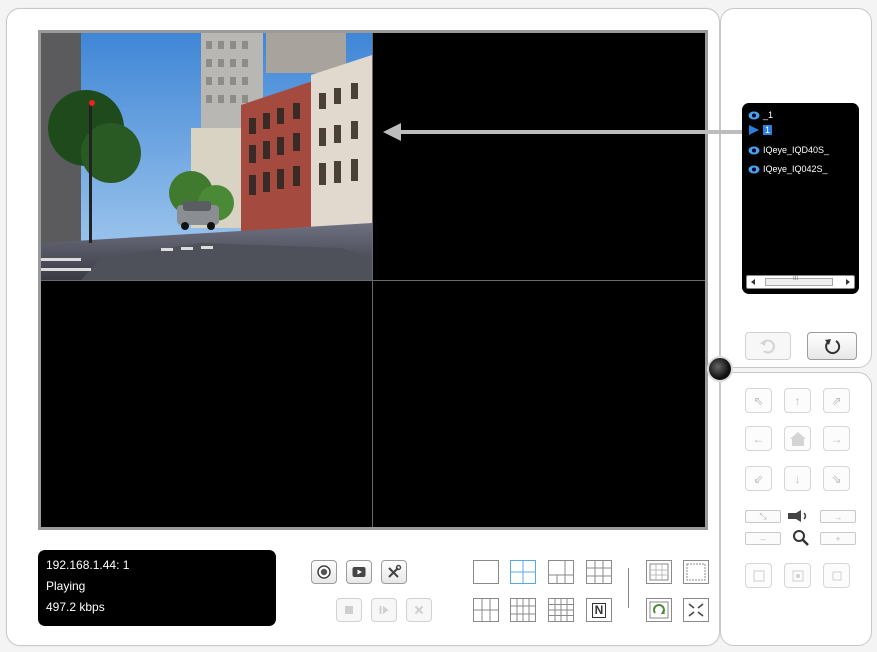 The image size is (877, 652). I want to click on stream-status-box: 192.168.1.44: 1 Playing 497.2 kbps, so click(157, 588).